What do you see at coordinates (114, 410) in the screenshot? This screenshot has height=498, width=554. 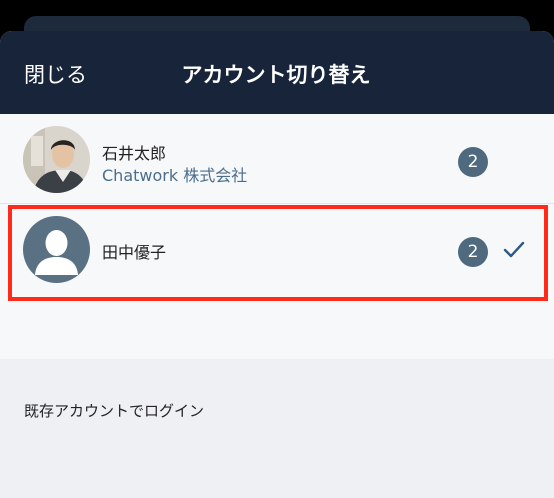 I see `login-existing-account-link: 既存アカウントでログイン` at bounding box center [114, 410].